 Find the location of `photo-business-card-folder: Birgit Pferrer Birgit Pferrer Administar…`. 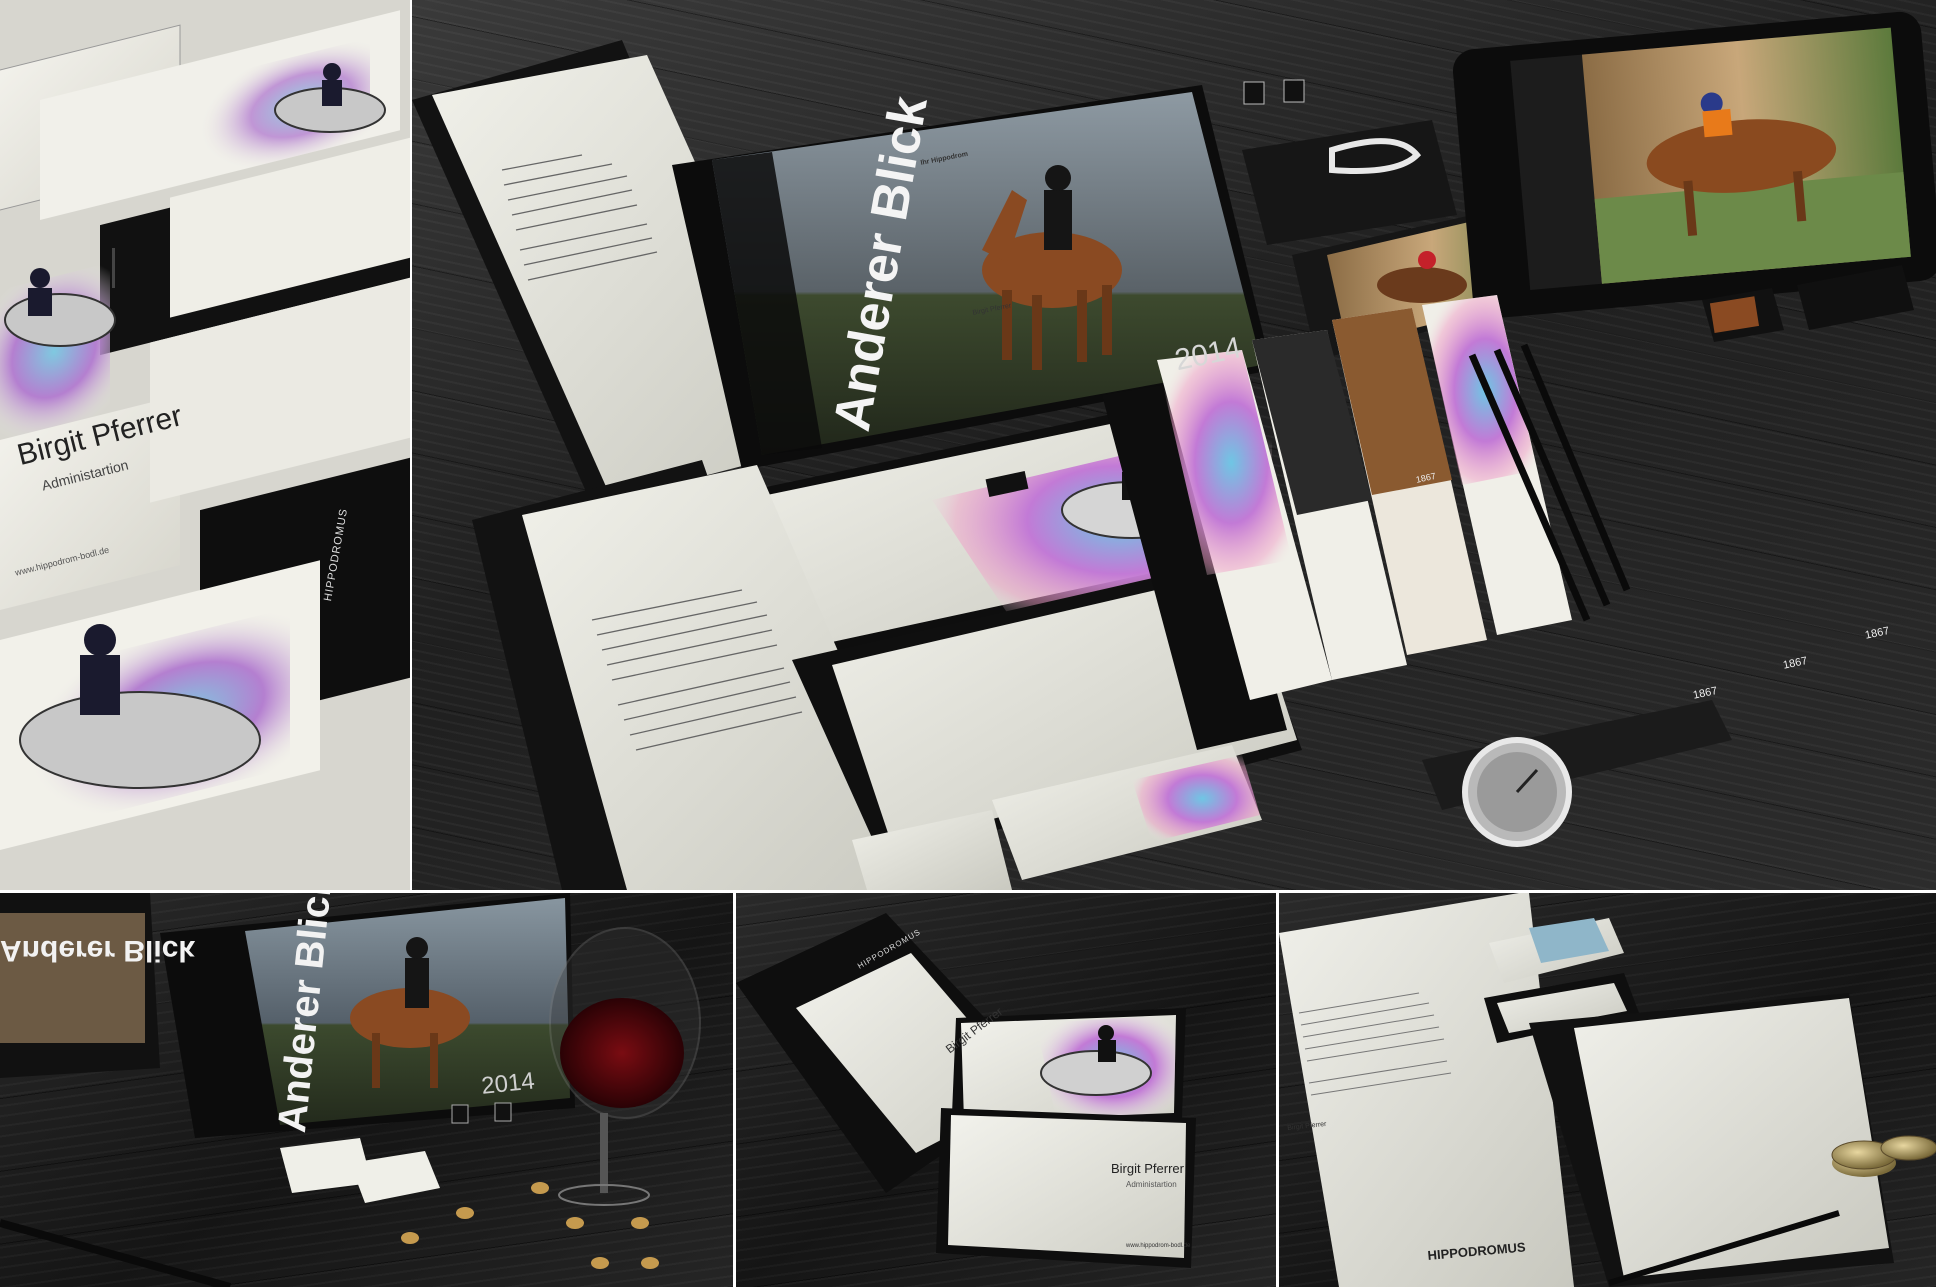

photo-business-card-folder: Birgit Pferrer Birgit Pferrer Administar… is located at coordinates (1006, 1090).